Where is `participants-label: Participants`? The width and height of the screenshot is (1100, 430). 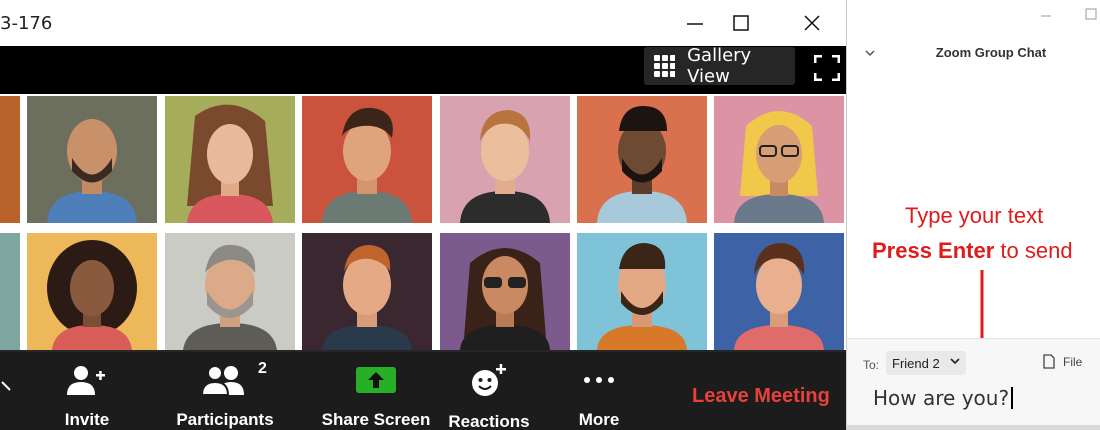 participants-label: Participants is located at coordinates (225, 419).